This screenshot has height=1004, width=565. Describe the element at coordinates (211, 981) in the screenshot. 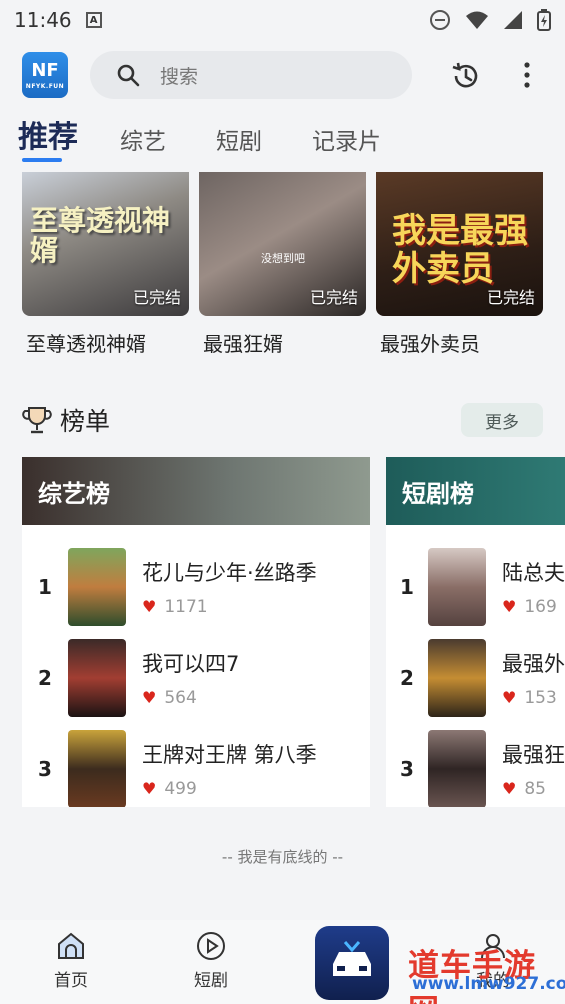

I see `nav-short-label: 短剧` at that location.